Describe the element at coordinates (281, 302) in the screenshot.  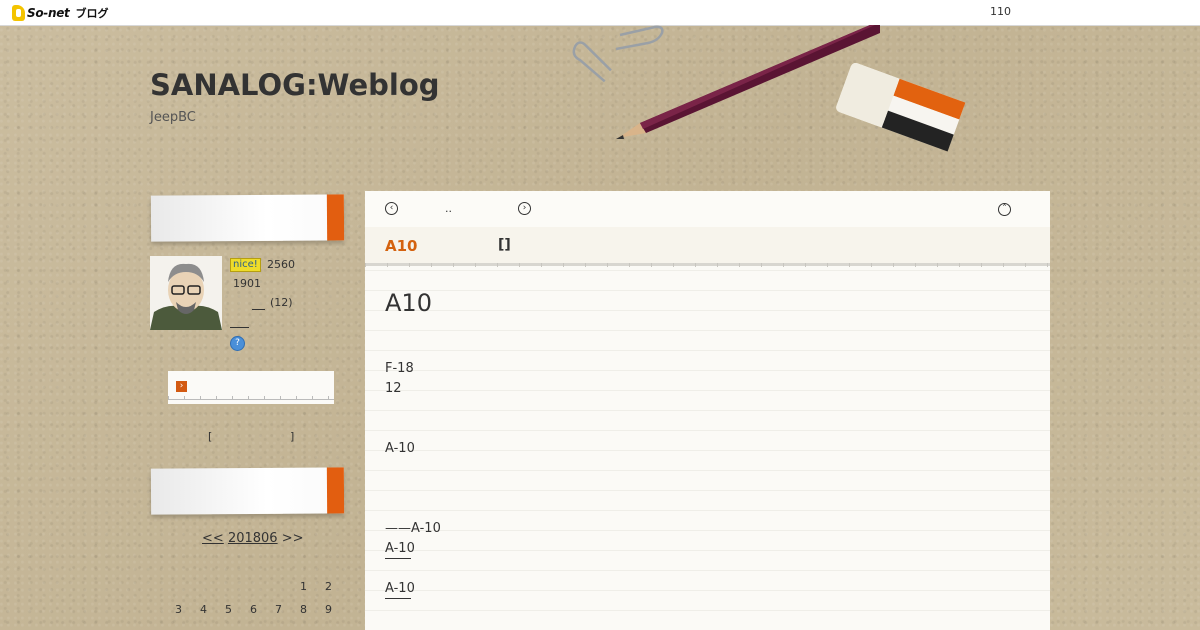
I see `paren-count: (12)` at that location.